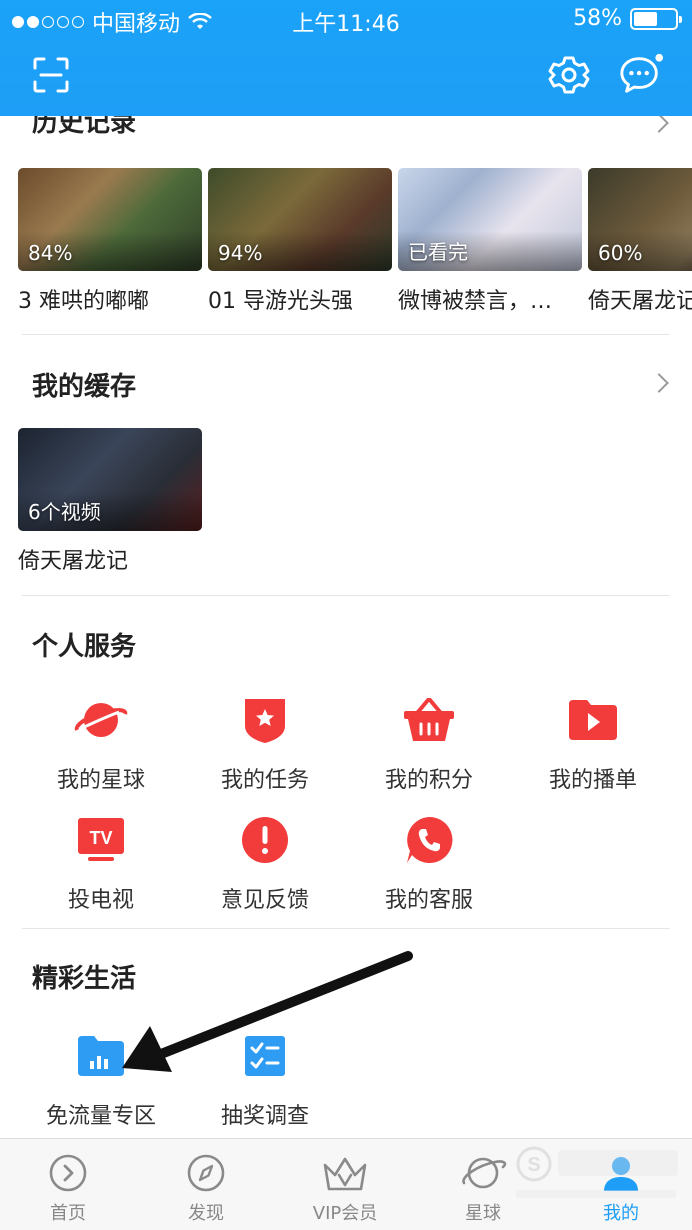  I want to click on tab-label: 星球, so click(483, 1213).